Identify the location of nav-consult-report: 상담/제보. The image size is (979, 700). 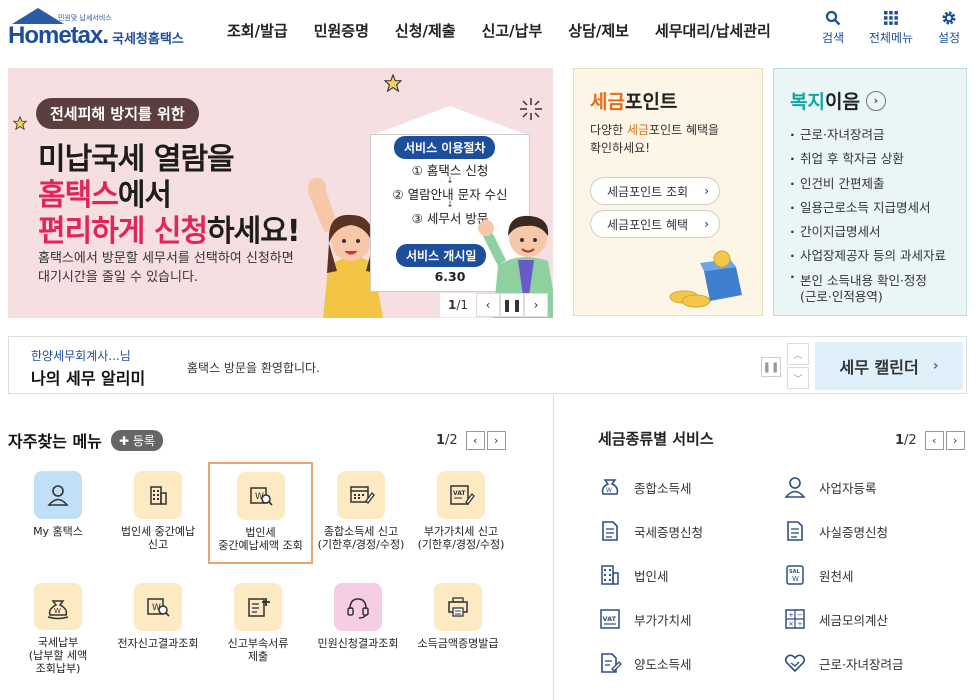
(598, 30).